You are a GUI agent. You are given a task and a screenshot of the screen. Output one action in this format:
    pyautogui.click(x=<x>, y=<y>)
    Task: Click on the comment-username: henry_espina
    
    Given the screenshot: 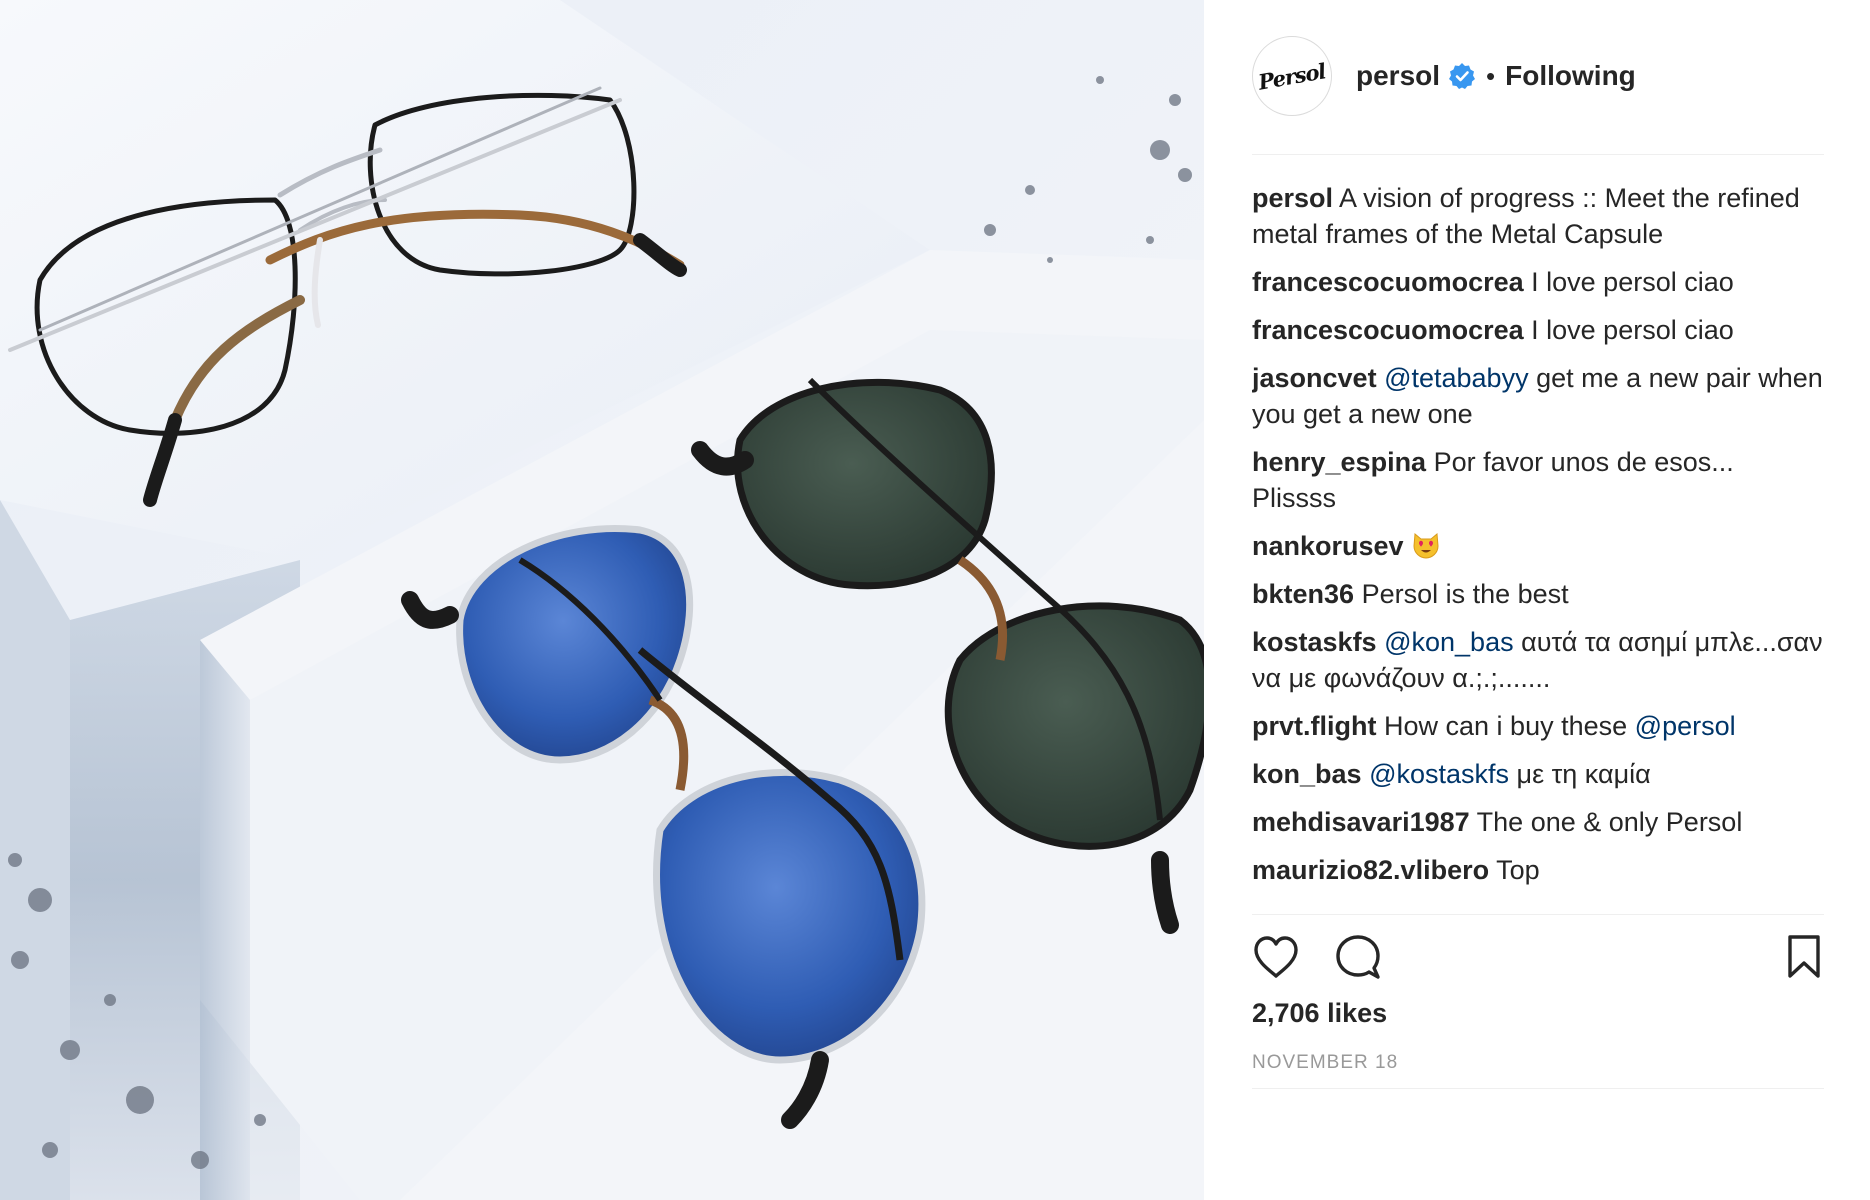 What is the action you would take?
    pyautogui.click(x=1339, y=462)
    